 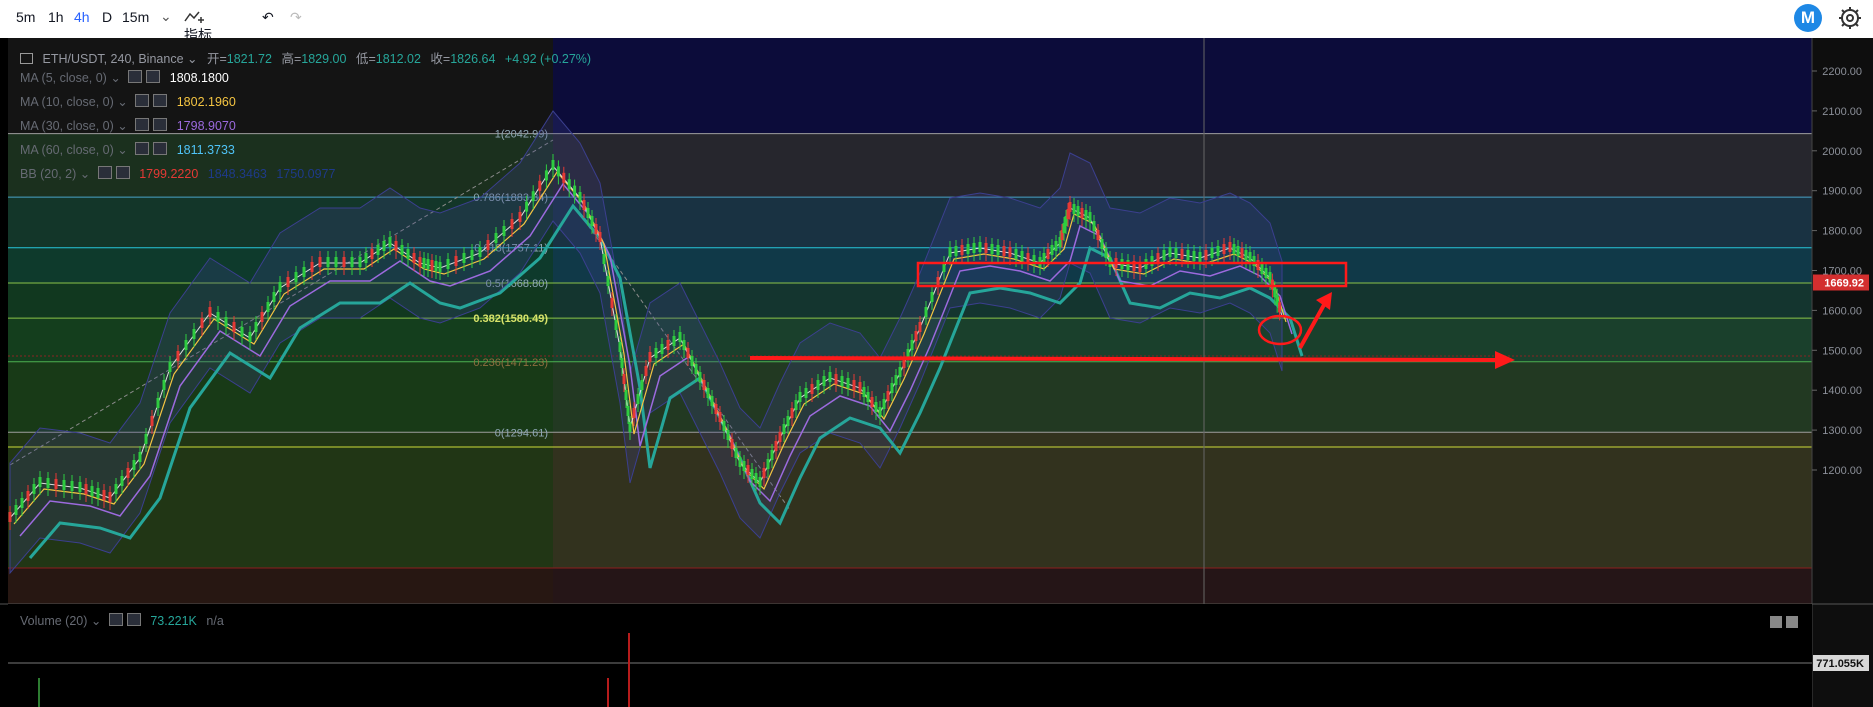 What do you see at coordinates (1842, 372) in the screenshot?
I see `price-axis` at bounding box center [1842, 372].